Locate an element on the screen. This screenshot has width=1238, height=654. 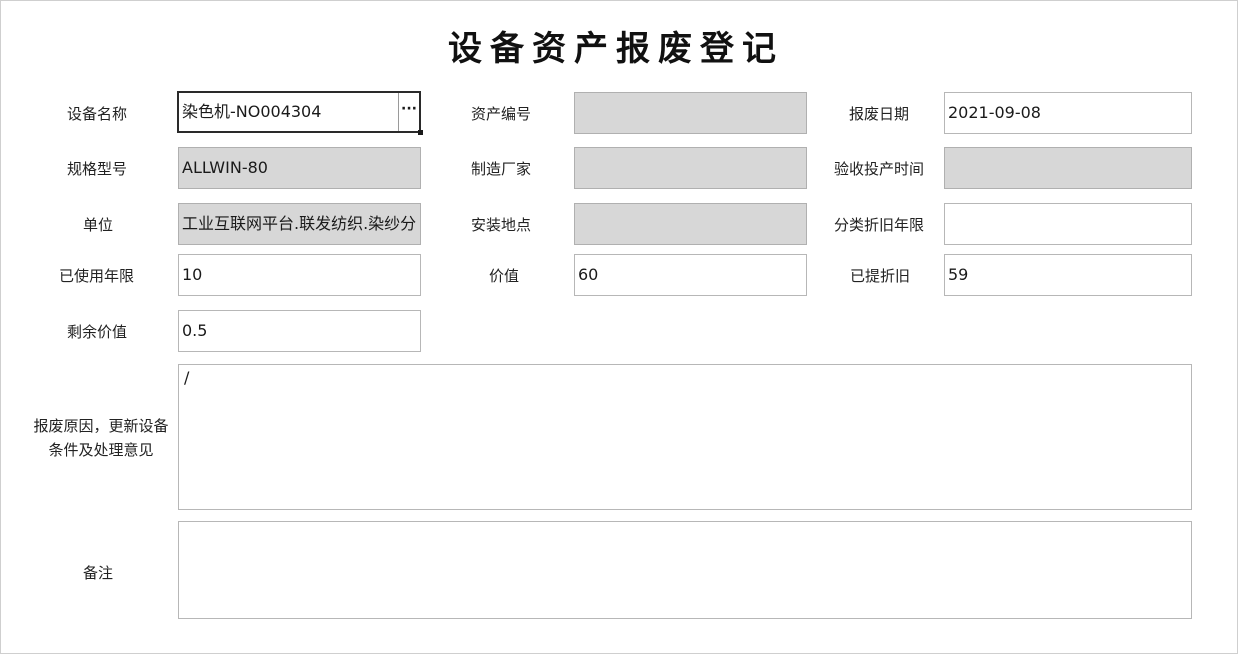
used-years-label: 已使用年限 is located at coordinates (97, 276).